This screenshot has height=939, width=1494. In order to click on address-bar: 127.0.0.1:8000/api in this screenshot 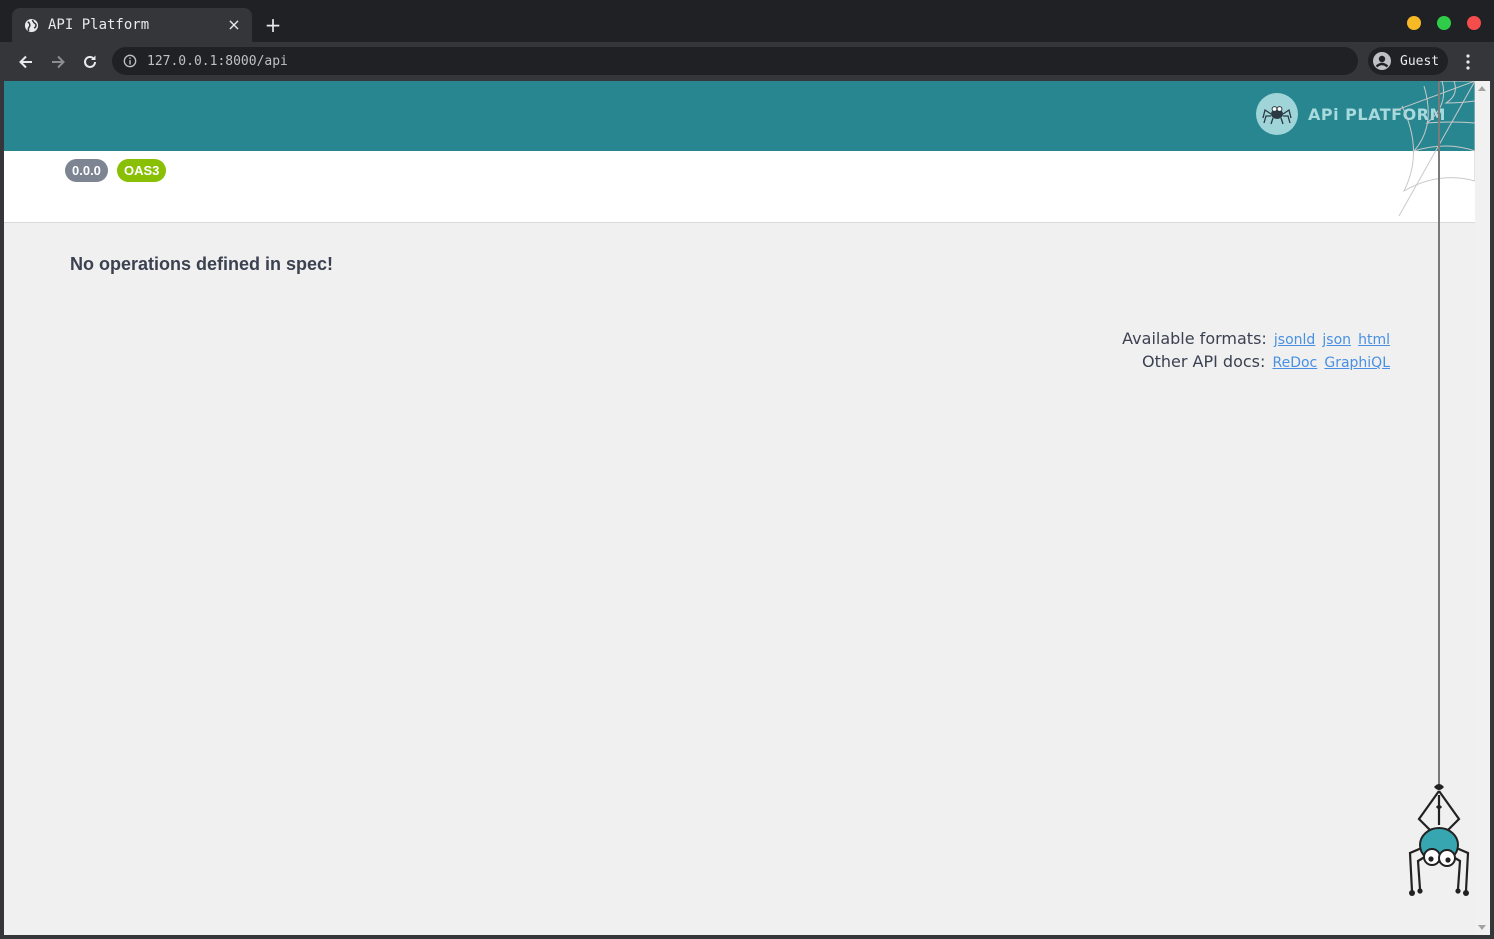, I will do `click(735, 61)`.